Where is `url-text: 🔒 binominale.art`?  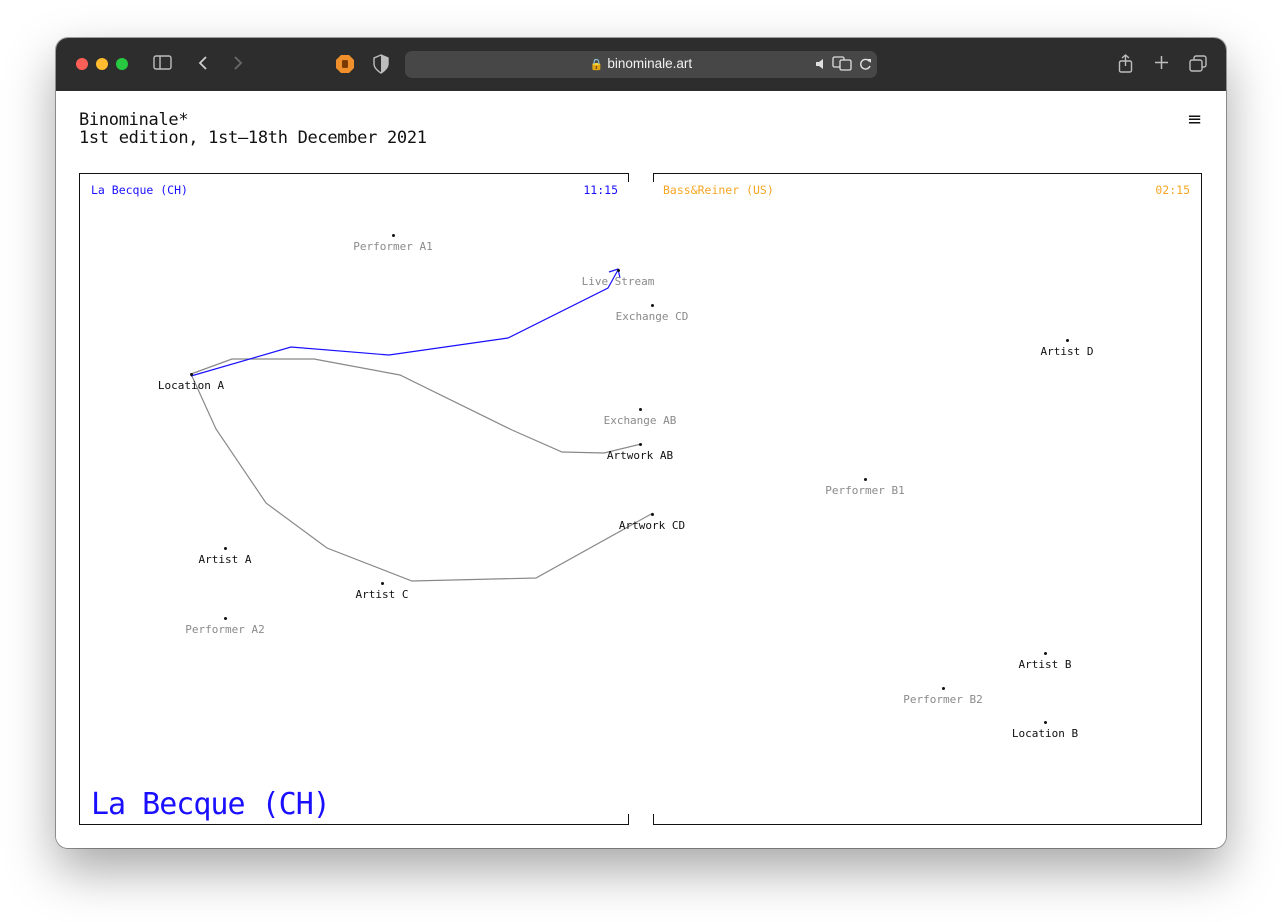 url-text: 🔒 binominale.art is located at coordinates (641, 63).